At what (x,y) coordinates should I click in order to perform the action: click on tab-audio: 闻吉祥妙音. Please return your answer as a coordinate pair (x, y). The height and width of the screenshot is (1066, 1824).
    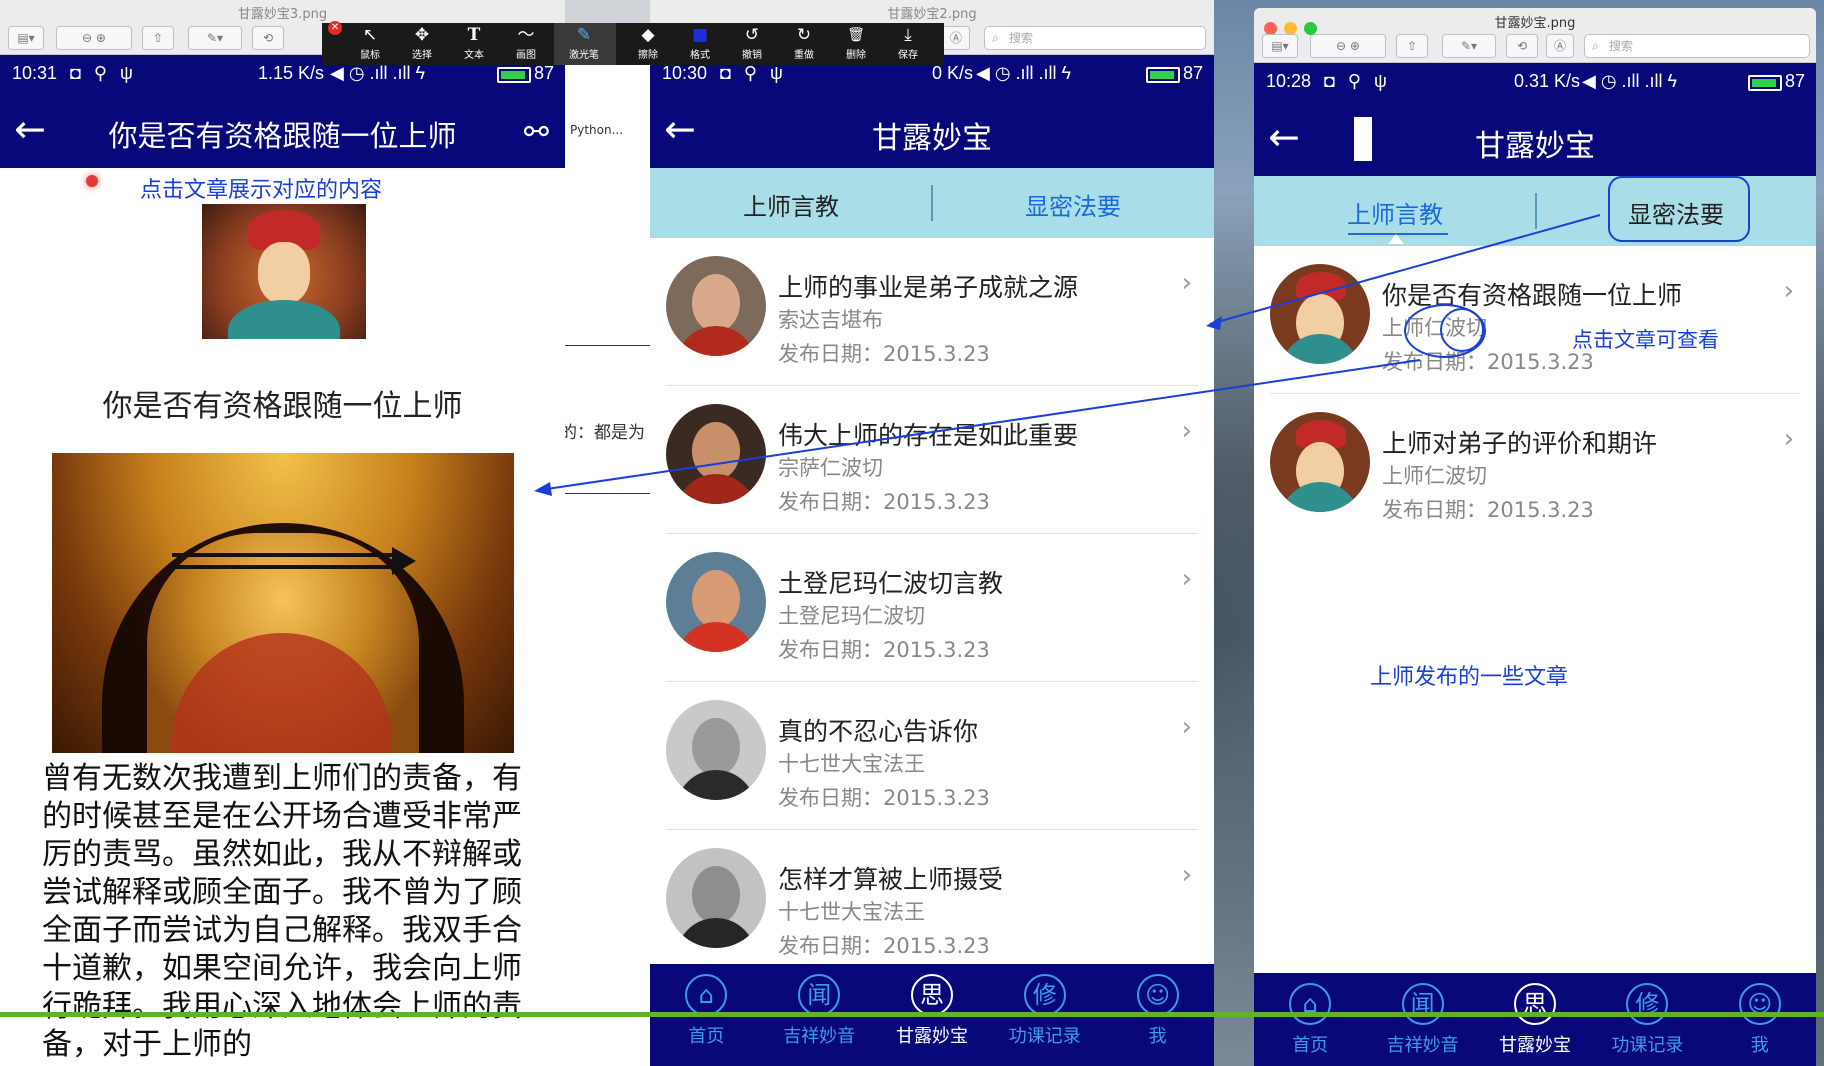
    Looking at the image, I should click on (819, 1006).